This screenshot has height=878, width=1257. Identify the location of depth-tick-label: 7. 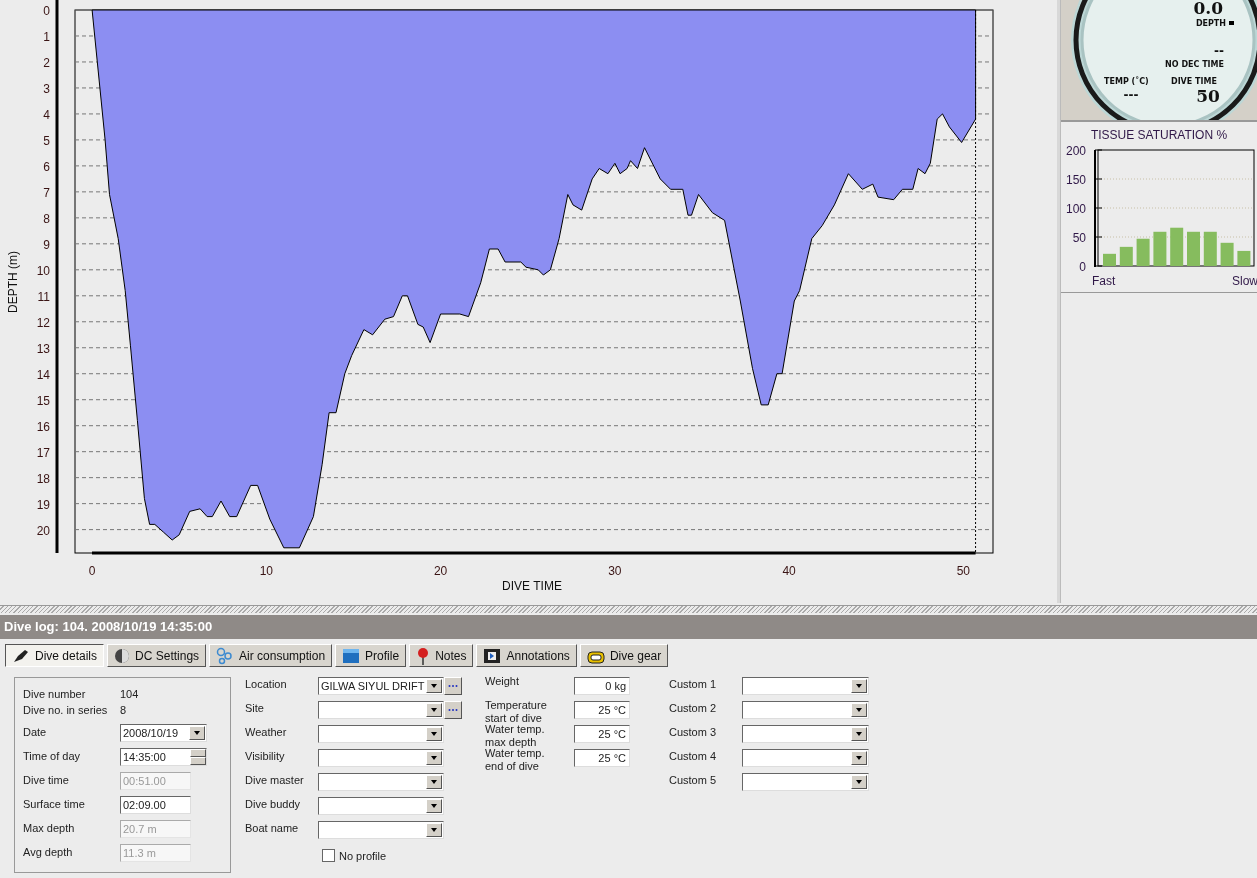
(46, 192).